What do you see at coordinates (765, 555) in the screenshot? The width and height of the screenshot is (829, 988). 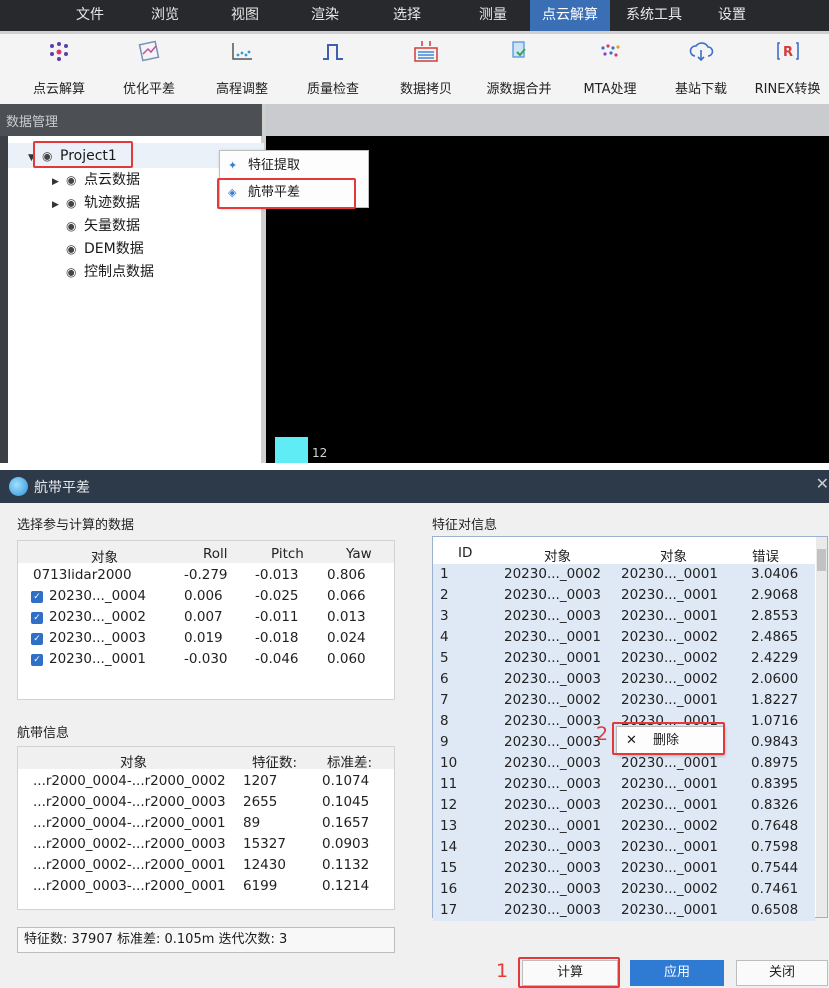 I see `col-header-error: 错误` at bounding box center [765, 555].